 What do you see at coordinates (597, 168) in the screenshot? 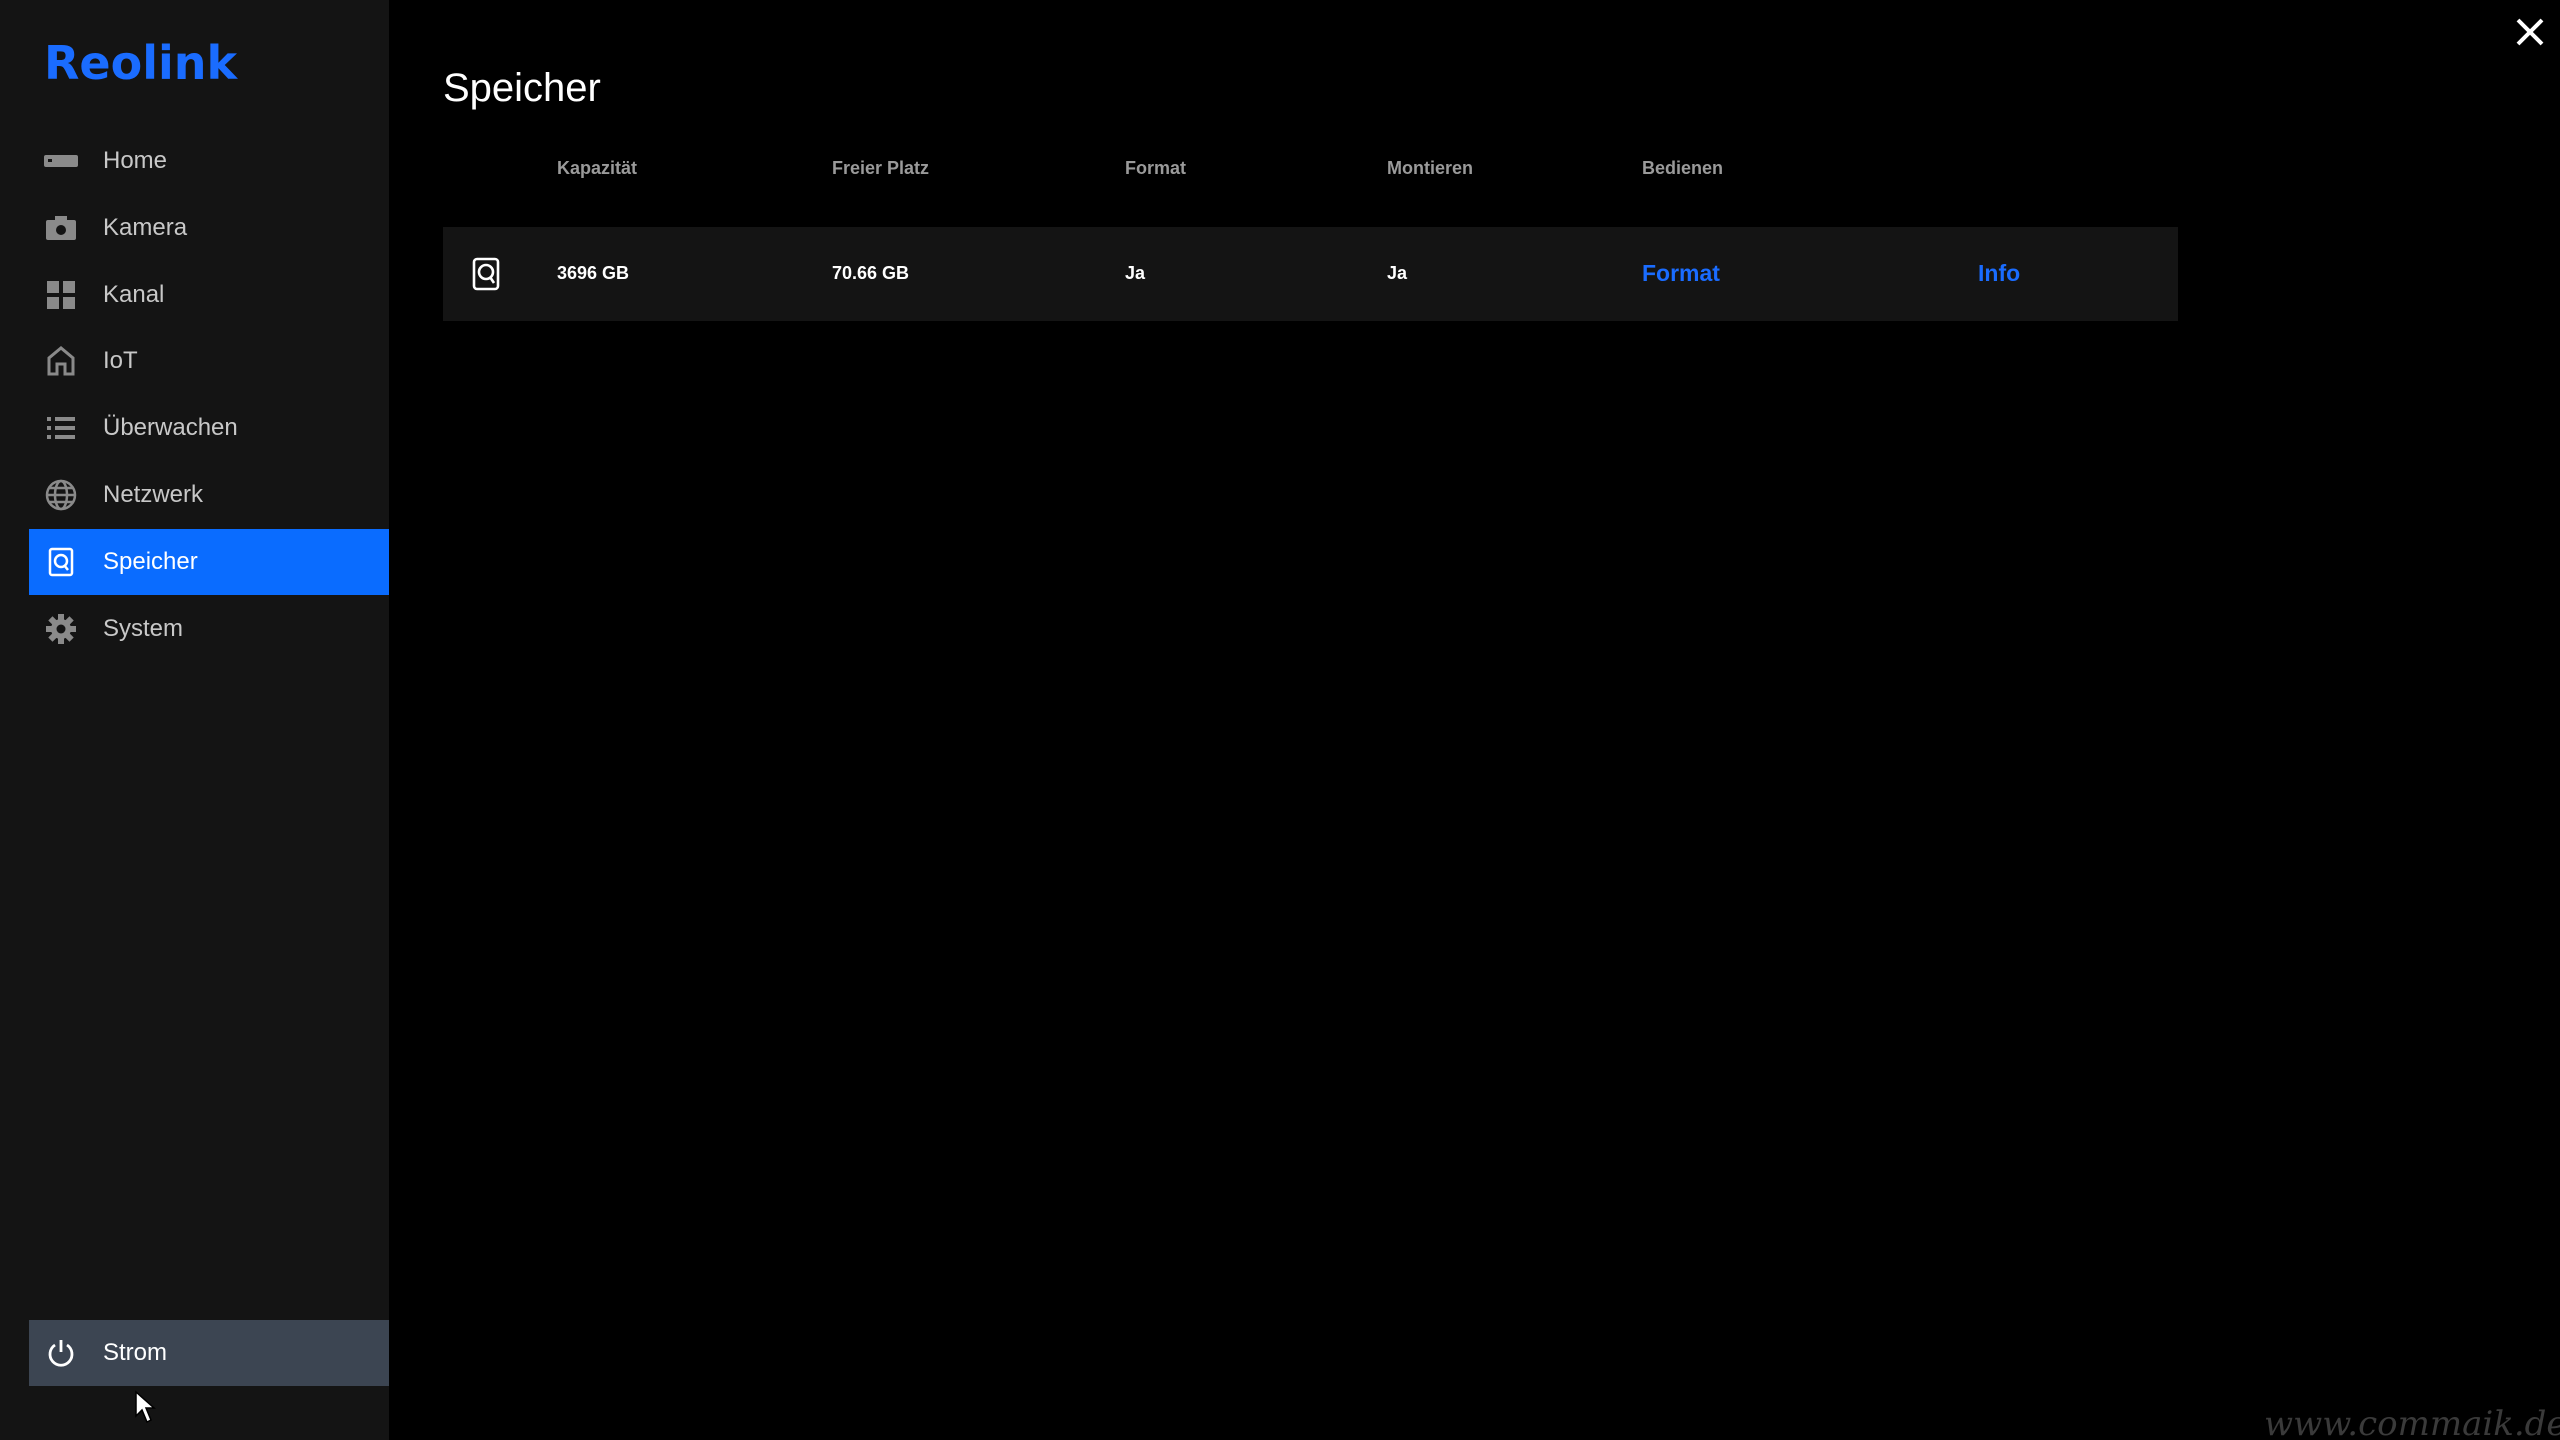
I see `column-header-kapazitaet: Kapazität` at bounding box center [597, 168].